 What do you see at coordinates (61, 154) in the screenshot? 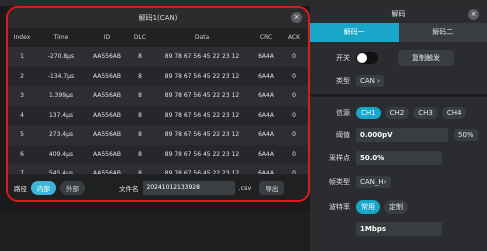
I see `table-cell: 409.4μs` at bounding box center [61, 154].